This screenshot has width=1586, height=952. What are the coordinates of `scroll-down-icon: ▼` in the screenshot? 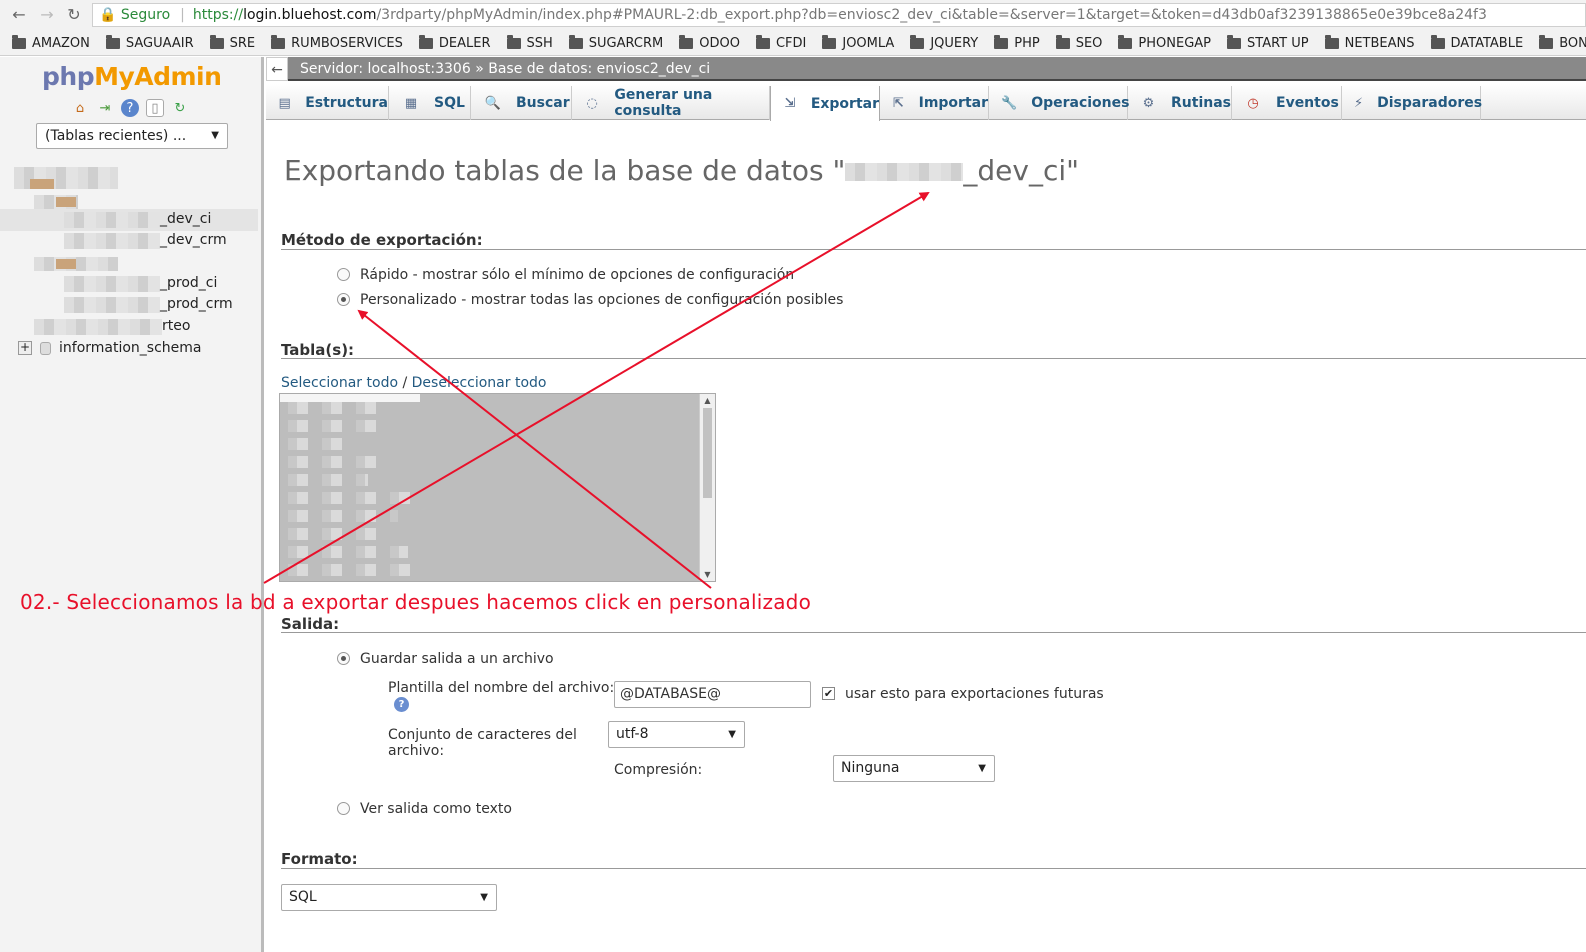 It's located at (707, 574).